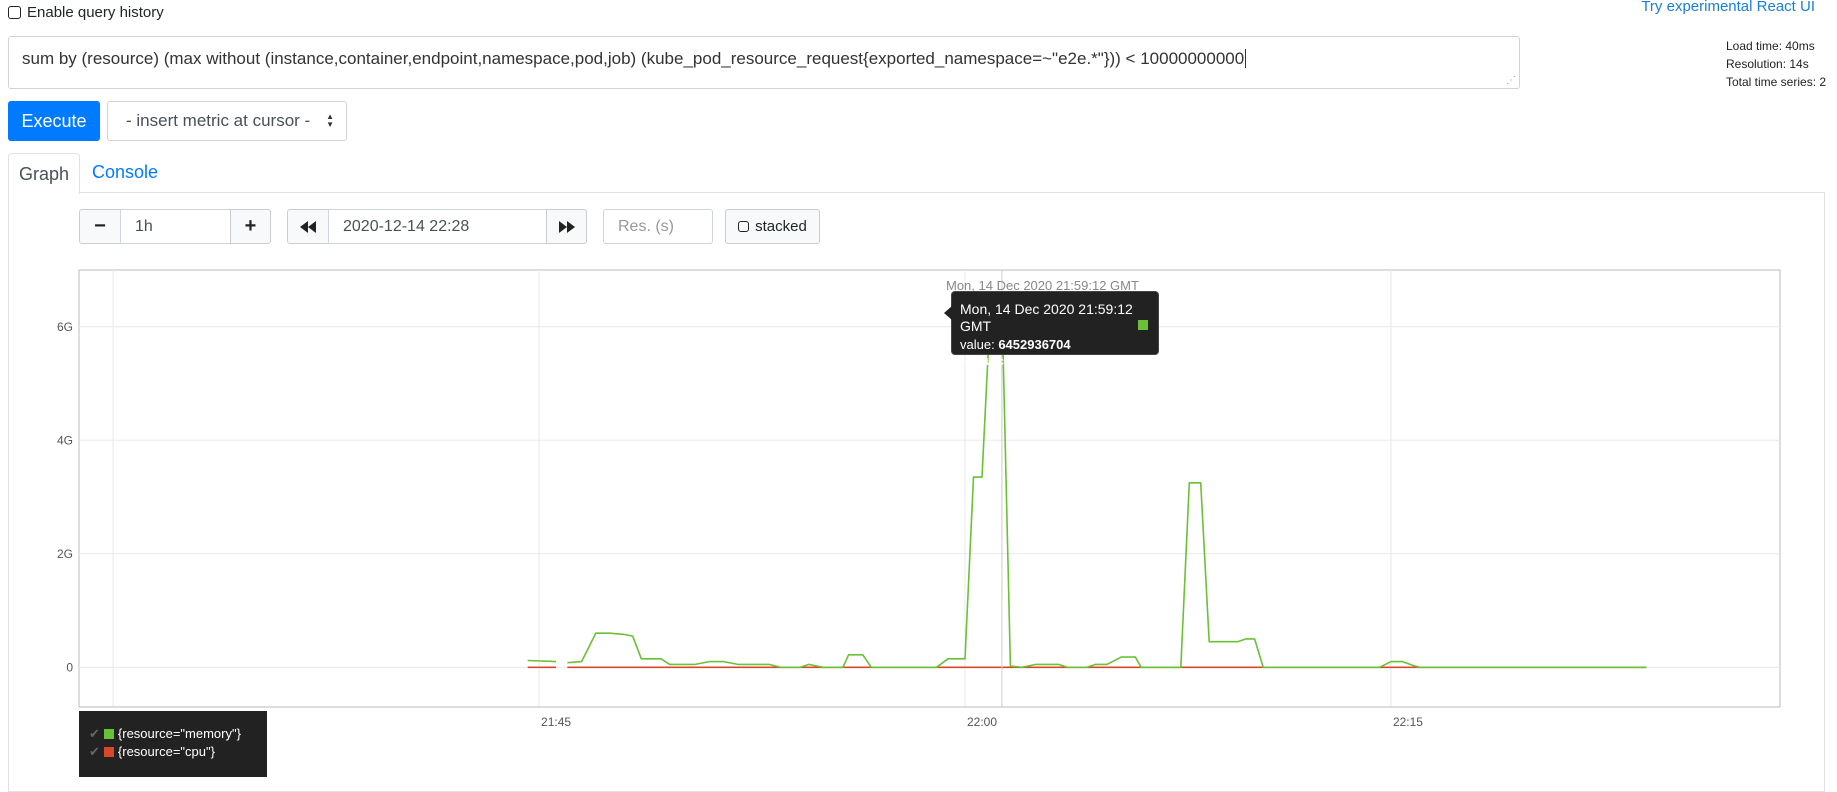 This screenshot has width=1837, height=792. What do you see at coordinates (100, 226) in the screenshot?
I see `range-decrease-button: −` at bounding box center [100, 226].